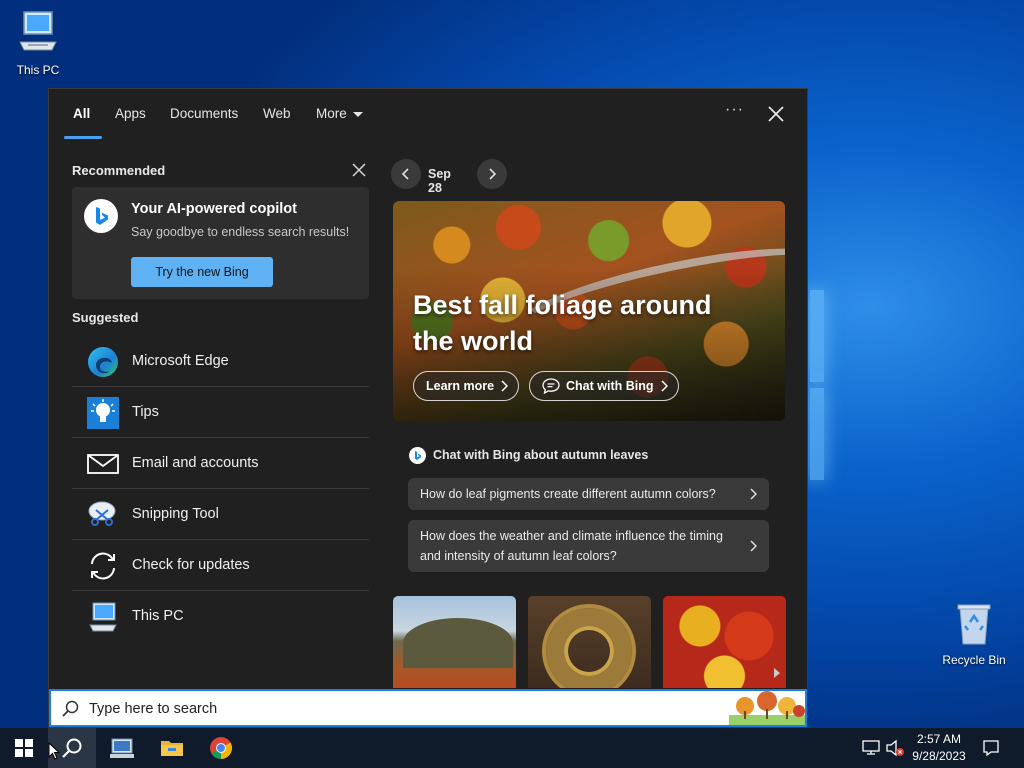 Image resolution: width=1024 pixels, height=768 pixels. I want to click on wreath-shape, so click(589, 648).